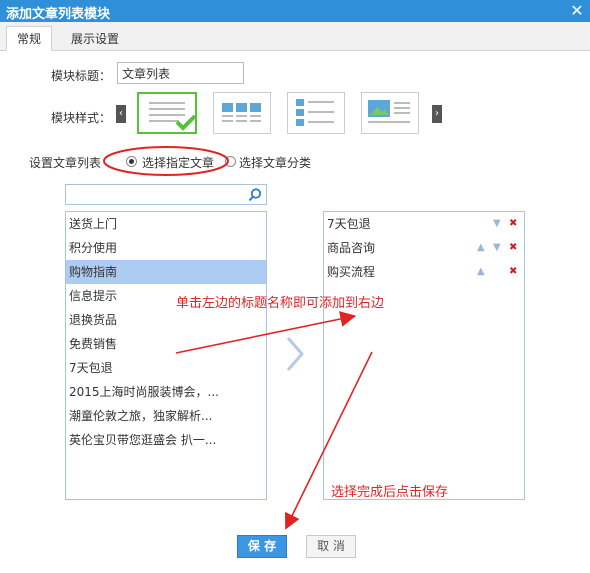 This screenshot has width=590, height=573. Describe the element at coordinates (424, 224) in the screenshot. I see `selected-list-item: 7天包退 ▼ ✖` at that location.